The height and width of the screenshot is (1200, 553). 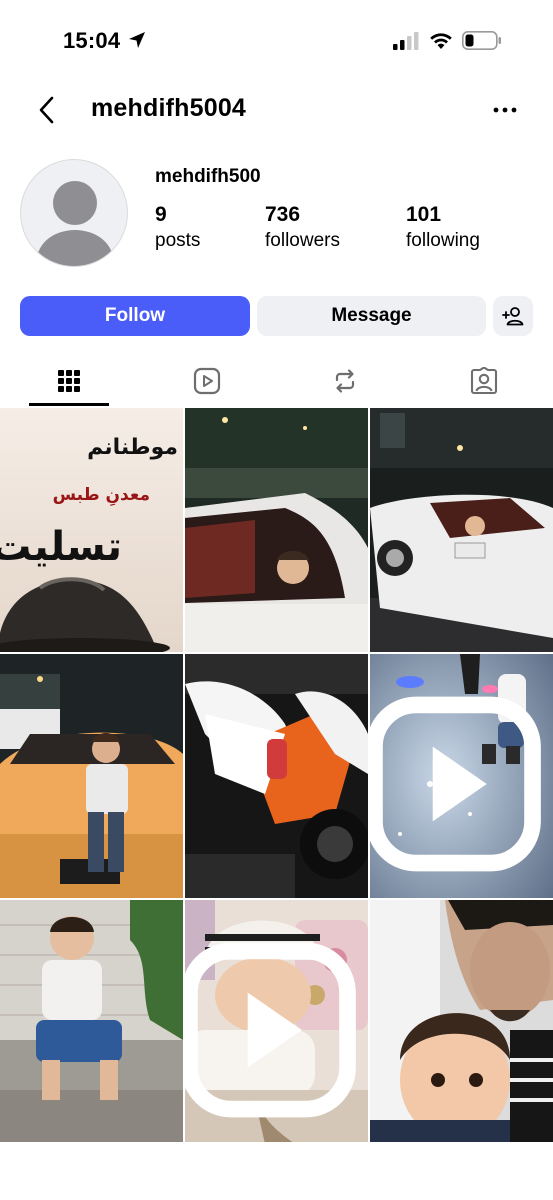 I want to click on reels-icon, so click(x=207, y=381).